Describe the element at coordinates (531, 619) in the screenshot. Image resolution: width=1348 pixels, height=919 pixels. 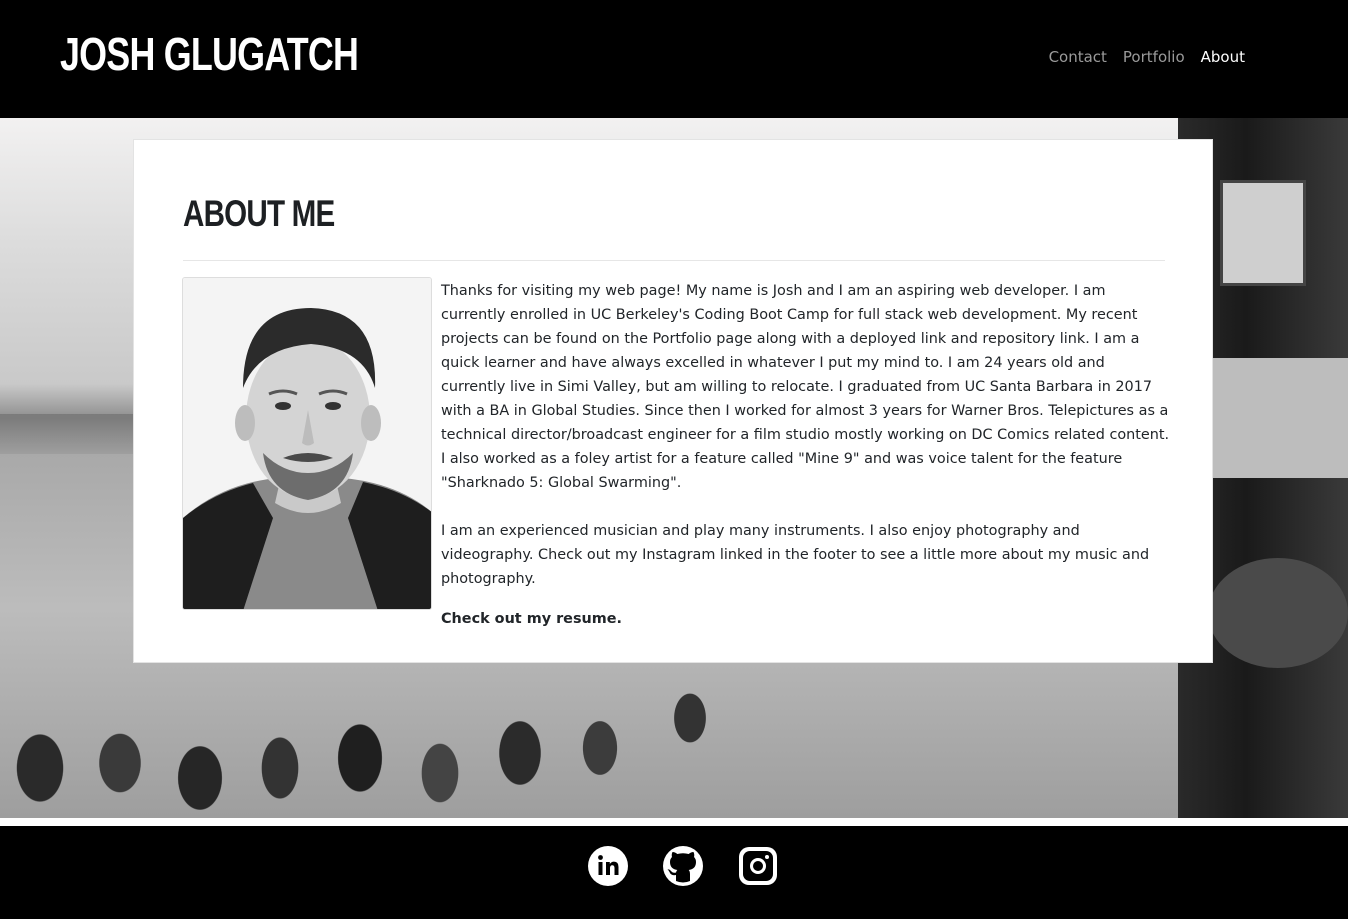
I see `resume-link: Check out my resume.` at that location.